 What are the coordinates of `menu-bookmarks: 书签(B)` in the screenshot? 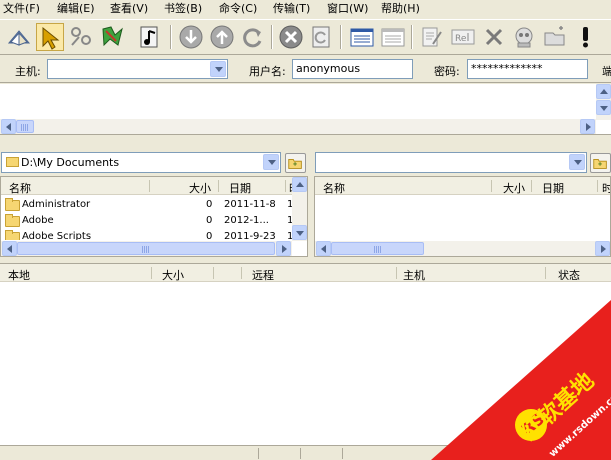 It's located at (183, 8).